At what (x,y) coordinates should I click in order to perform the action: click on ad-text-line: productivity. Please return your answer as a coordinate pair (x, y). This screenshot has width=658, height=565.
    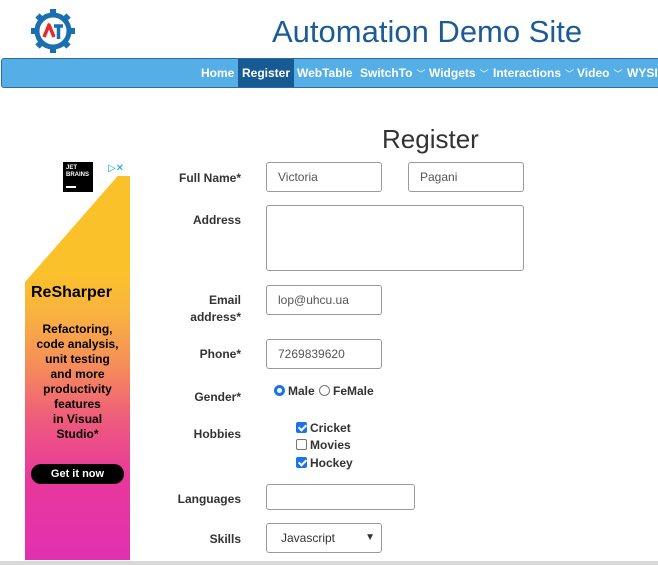
    Looking at the image, I should click on (77, 389).